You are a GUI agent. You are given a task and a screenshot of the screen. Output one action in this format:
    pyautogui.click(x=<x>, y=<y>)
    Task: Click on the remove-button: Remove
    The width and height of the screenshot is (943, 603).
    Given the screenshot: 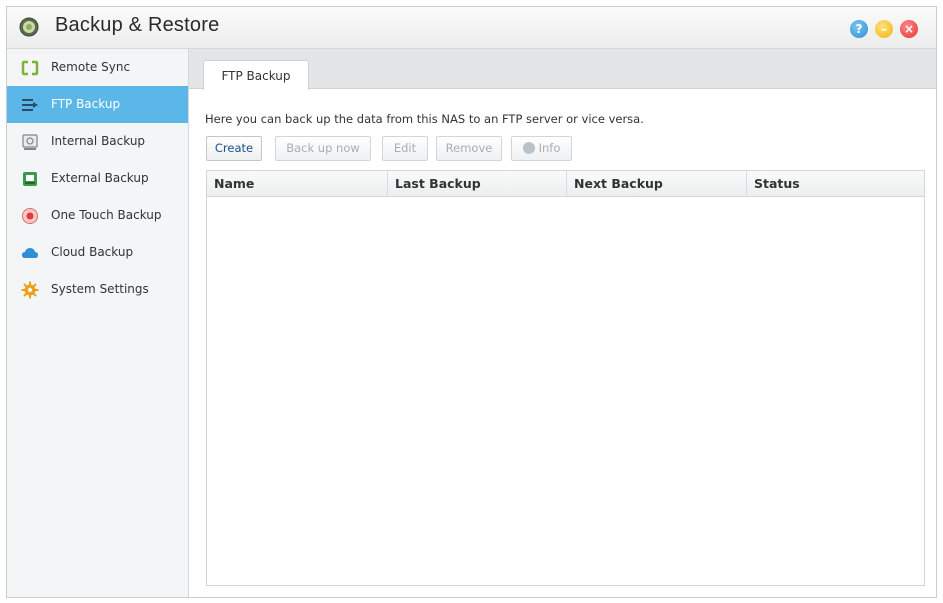 What is the action you would take?
    pyautogui.click(x=469, y=148)
    